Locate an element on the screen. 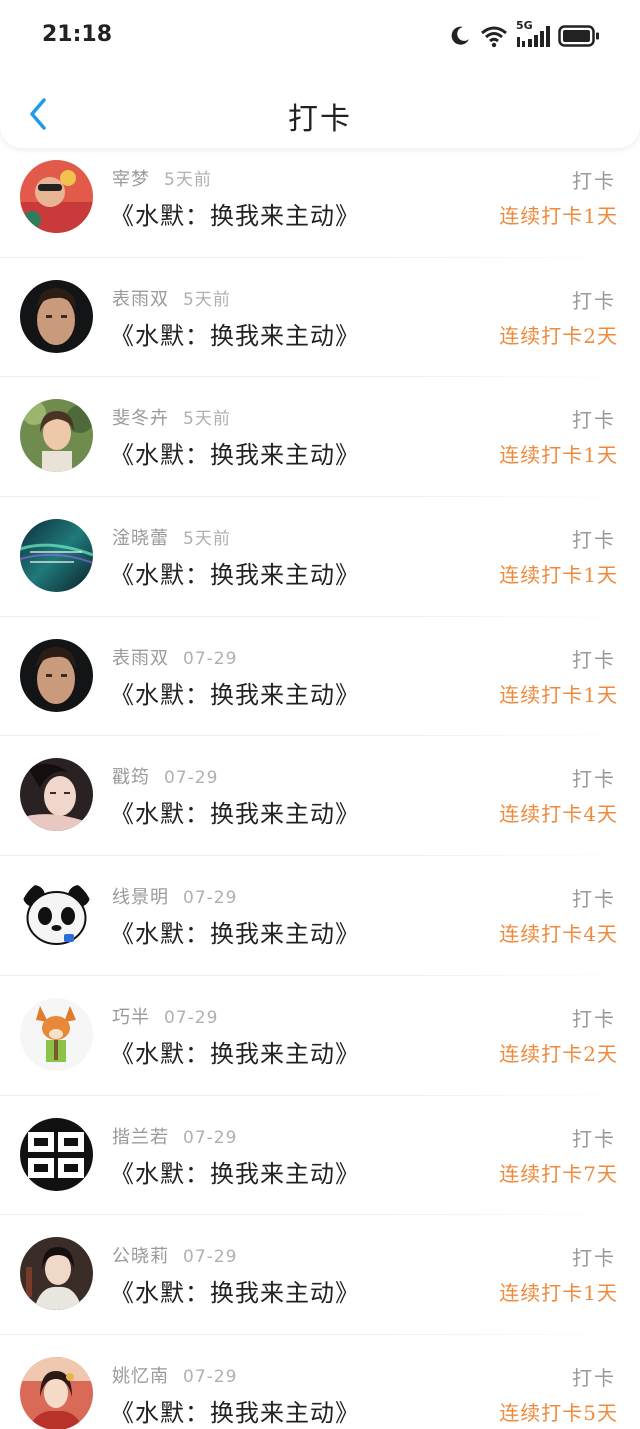 The width and height of the screenshot is (640, 1429). list-item: 戳筠 07-29 《水默：换我来主动》 打卡 连续打卡4天 is located at coordinates (320, 796).